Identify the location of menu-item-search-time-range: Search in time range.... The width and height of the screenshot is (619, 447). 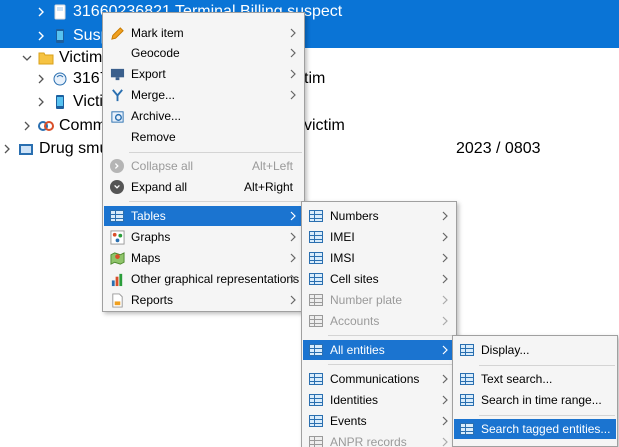
(535, 400).